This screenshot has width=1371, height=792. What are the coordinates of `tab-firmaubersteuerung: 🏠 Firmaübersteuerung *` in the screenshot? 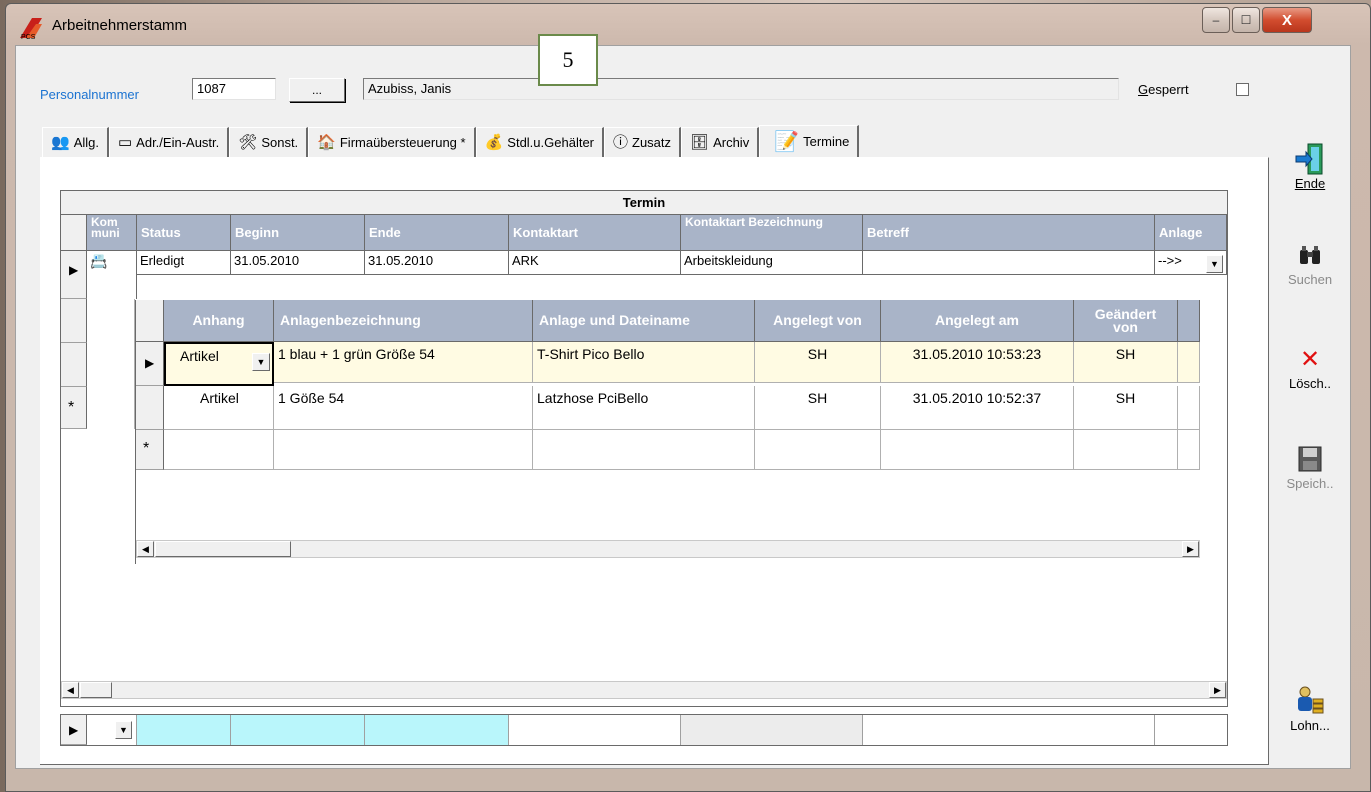 It's located at (392, 142).